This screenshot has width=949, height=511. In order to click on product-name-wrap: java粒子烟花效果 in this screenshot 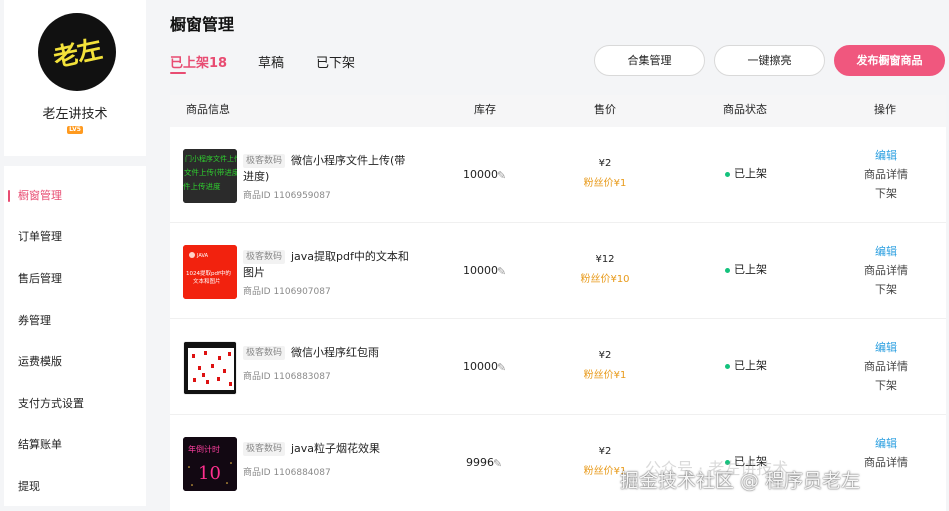, I will do `click(328, 449)`.